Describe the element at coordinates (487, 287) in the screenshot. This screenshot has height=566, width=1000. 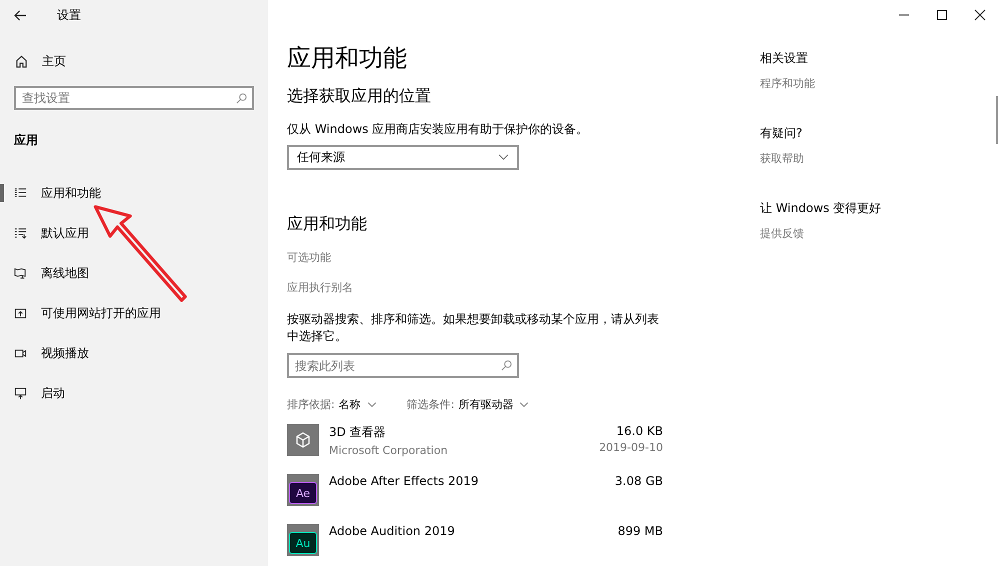
I see `link: 应用执行别名` at that location.